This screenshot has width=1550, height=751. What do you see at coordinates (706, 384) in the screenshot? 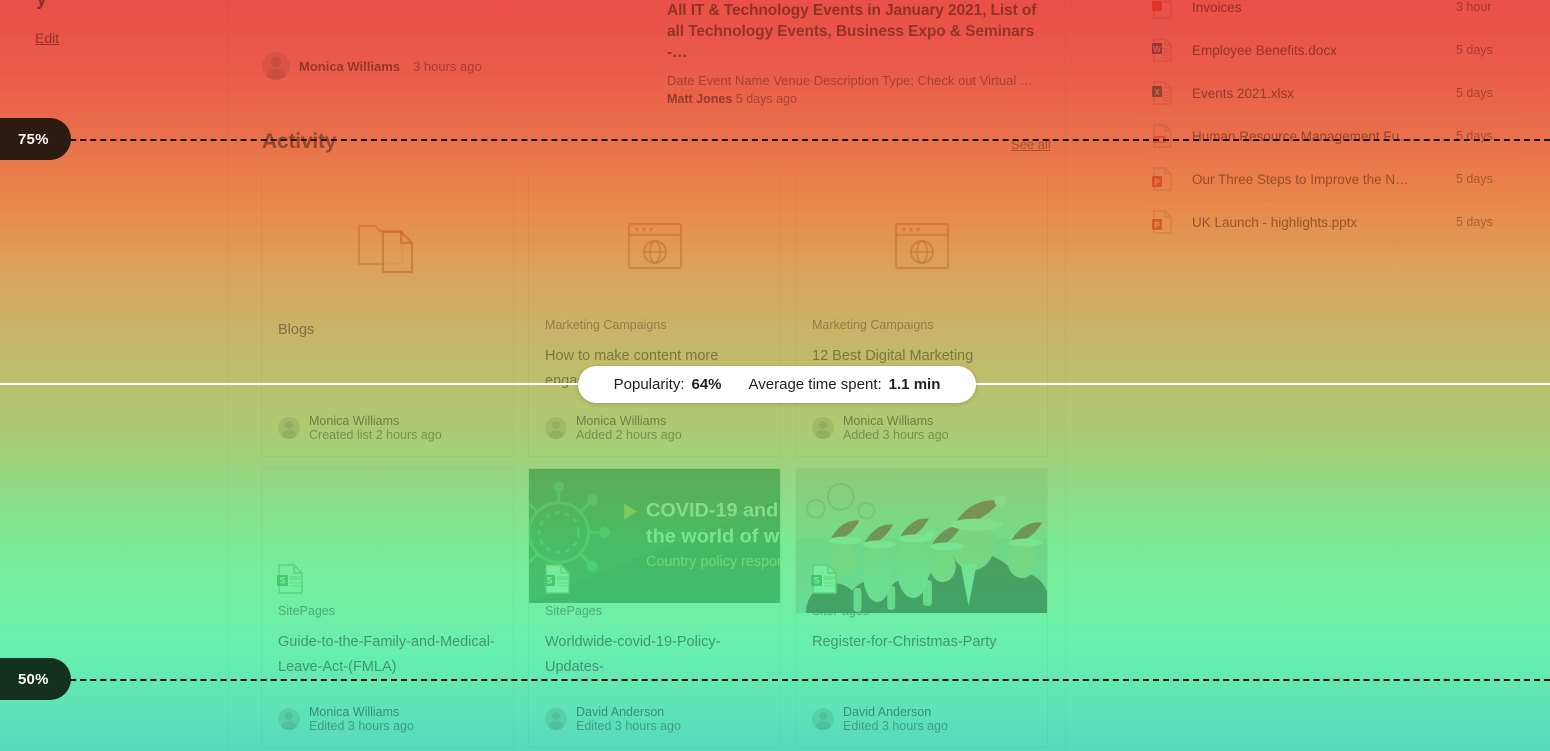
I see `tooltip-popularity-value: 64%` at bounding box center [706, 384].